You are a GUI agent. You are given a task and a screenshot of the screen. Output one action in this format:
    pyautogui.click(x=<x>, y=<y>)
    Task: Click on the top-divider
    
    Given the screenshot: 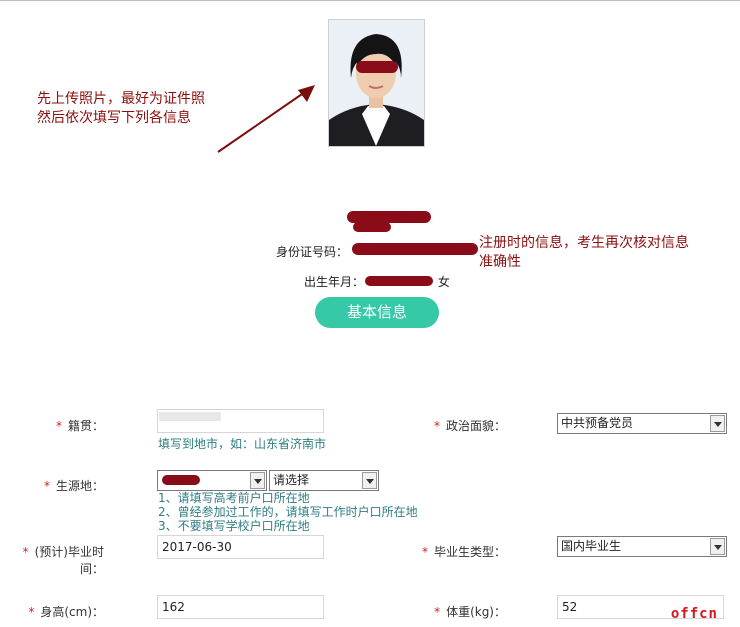 What is the action you would take?
    pyautogui.click(x=370, y=0)
    